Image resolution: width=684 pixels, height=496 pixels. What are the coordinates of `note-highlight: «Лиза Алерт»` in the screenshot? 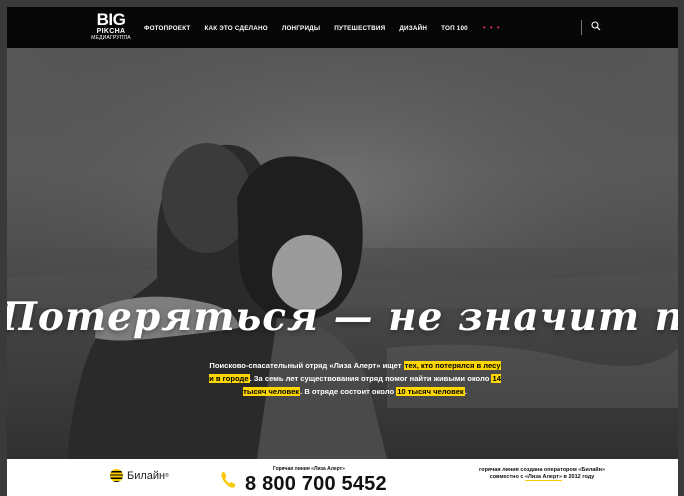 It's located at (543, 477).